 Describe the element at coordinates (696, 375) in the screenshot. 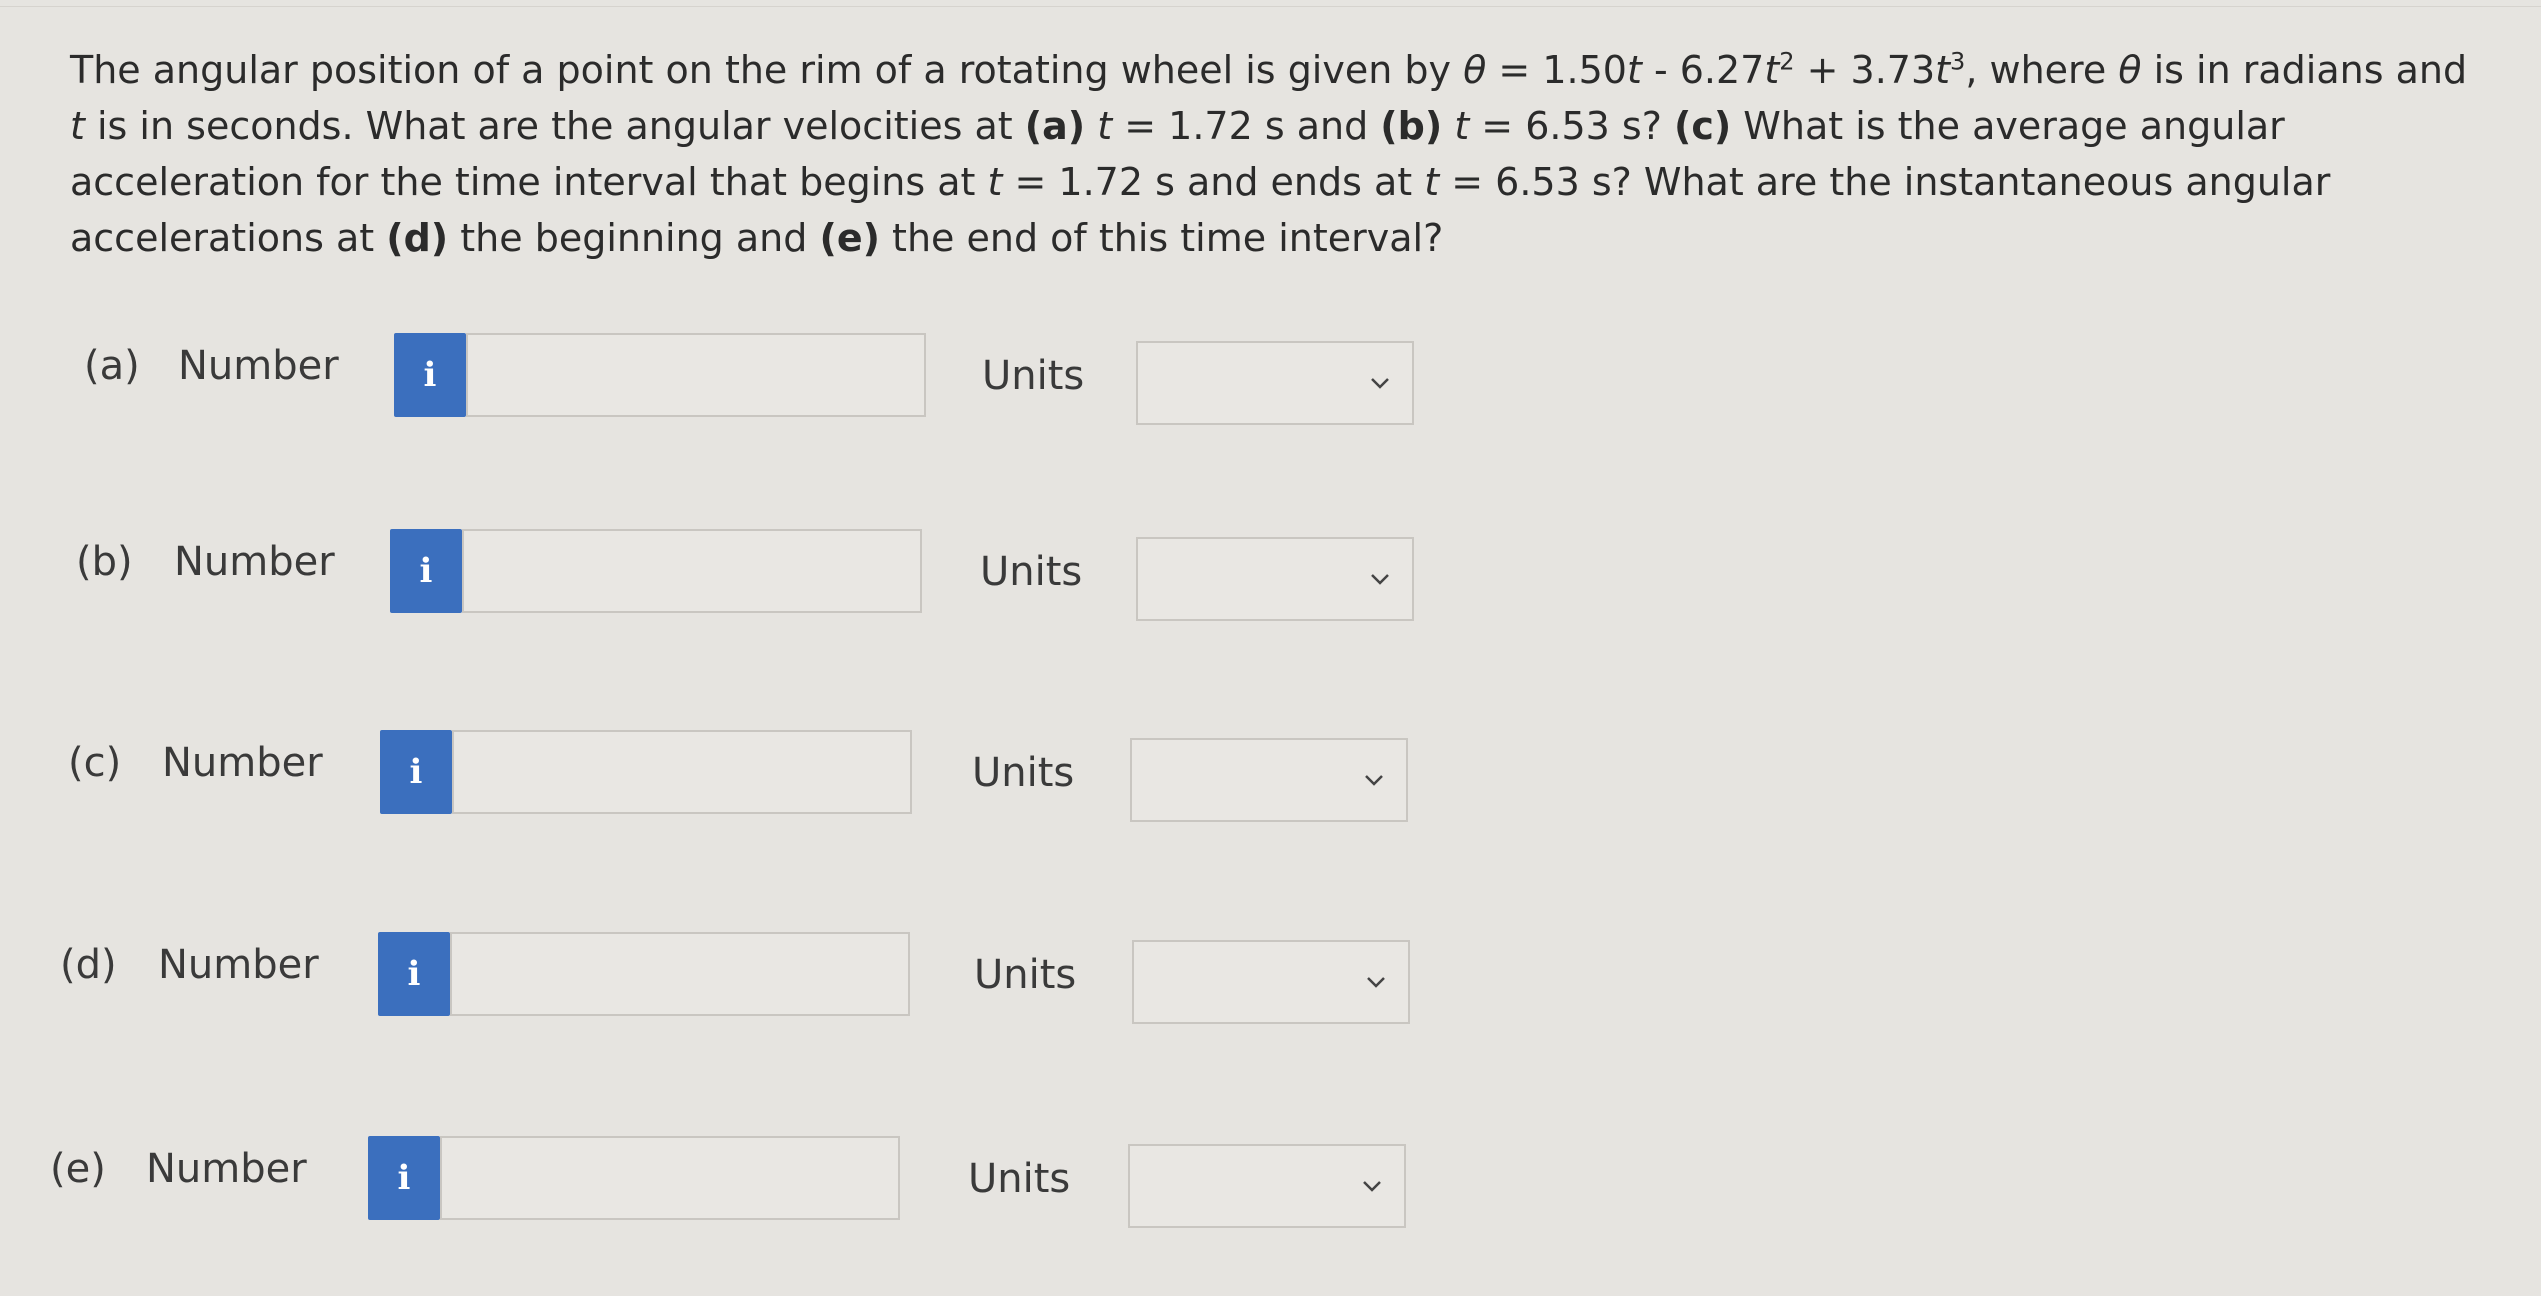

I see `number-input-a` at that location.